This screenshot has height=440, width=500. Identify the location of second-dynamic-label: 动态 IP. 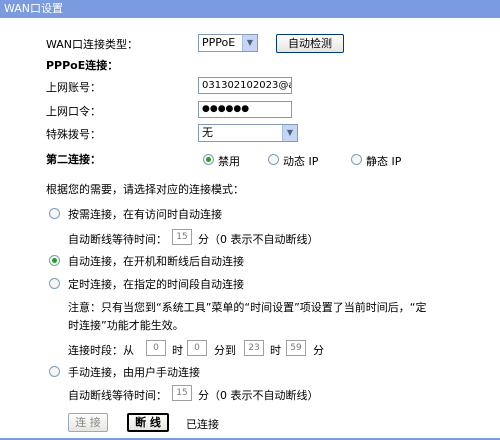
(301, 161).